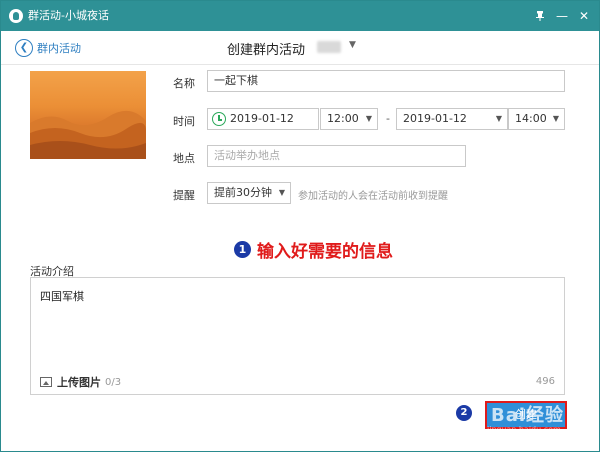 Image resolution: width=600 pixels, height=452 pixels. I want to click on name-input: 一起下棋, so click(386, 81).